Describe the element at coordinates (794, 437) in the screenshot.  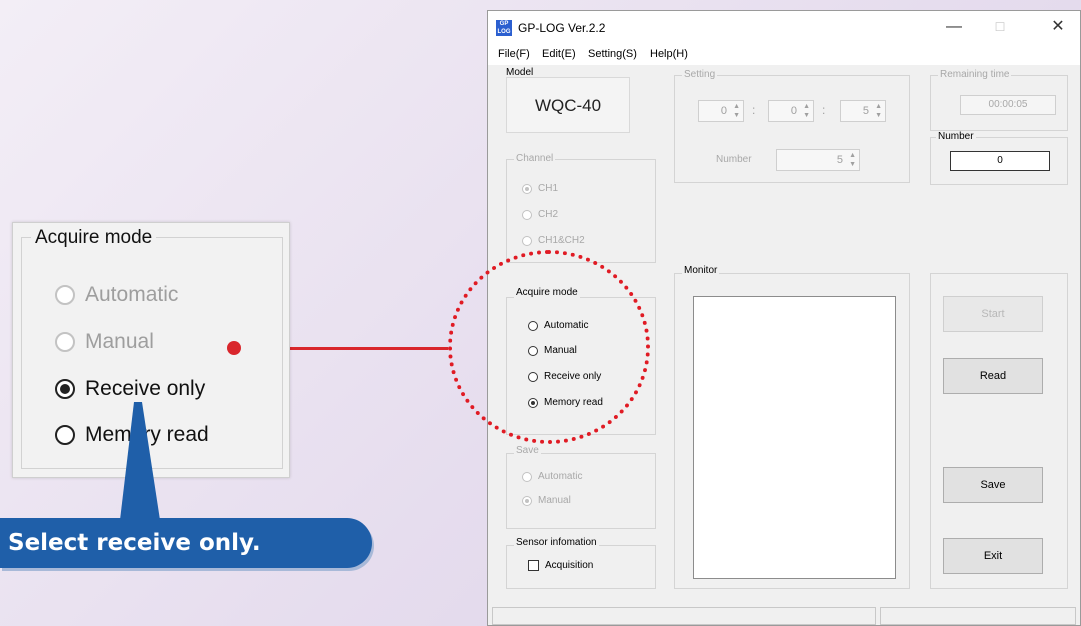
I see `monitor-area` at that location.